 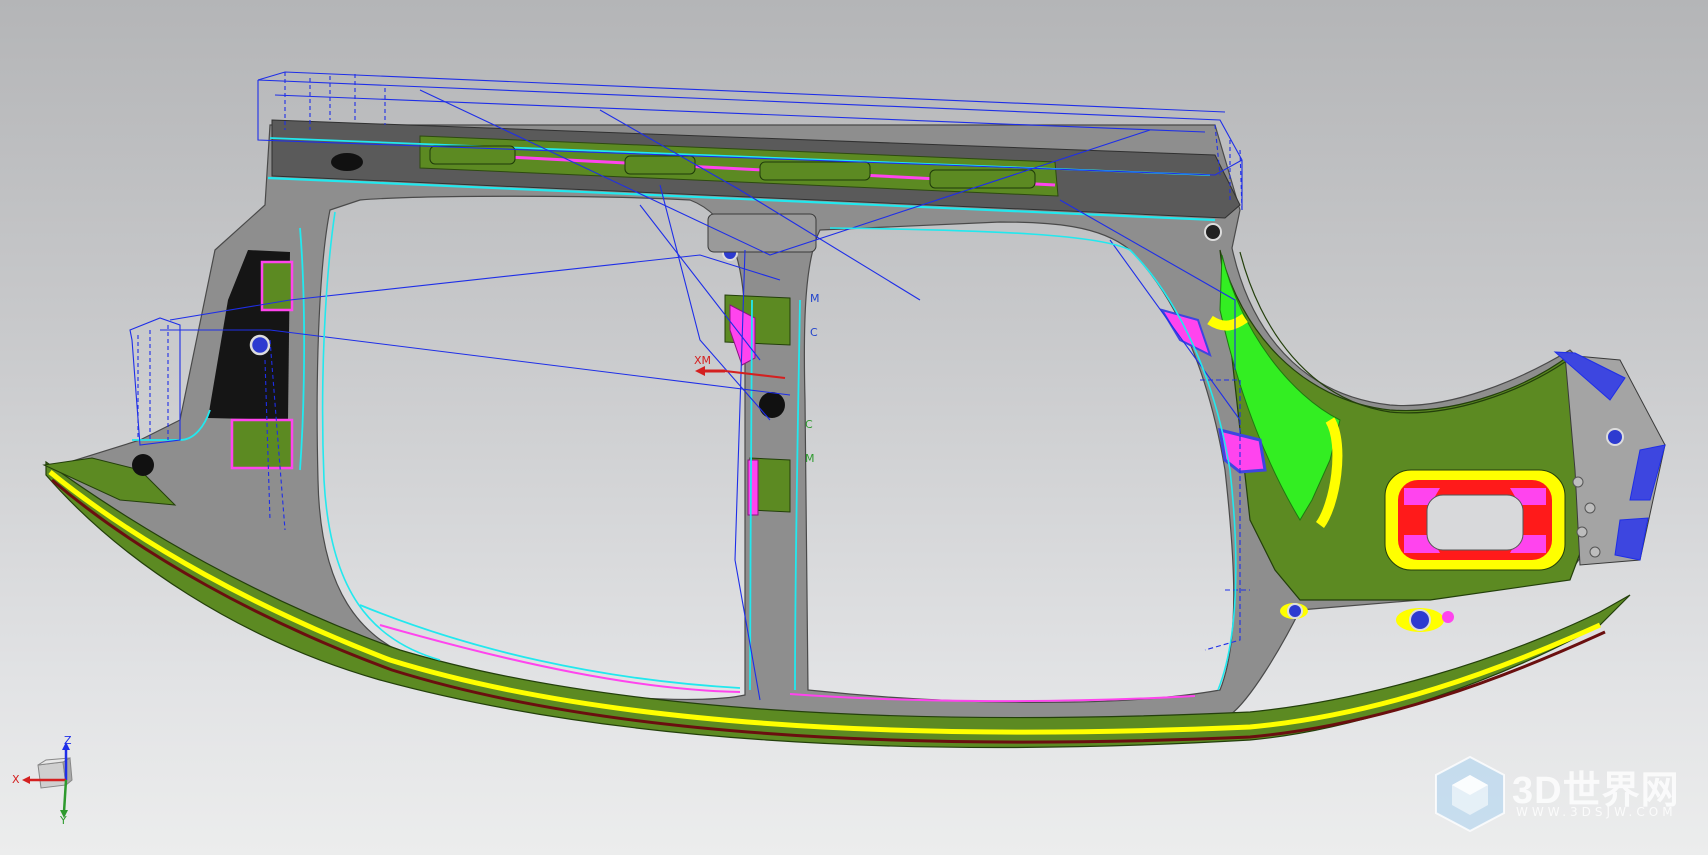 What do you see at coordinates (1475, 520) in the screenshot?
I see `tail-lamp-opening` at bounding box center [1475, 520].